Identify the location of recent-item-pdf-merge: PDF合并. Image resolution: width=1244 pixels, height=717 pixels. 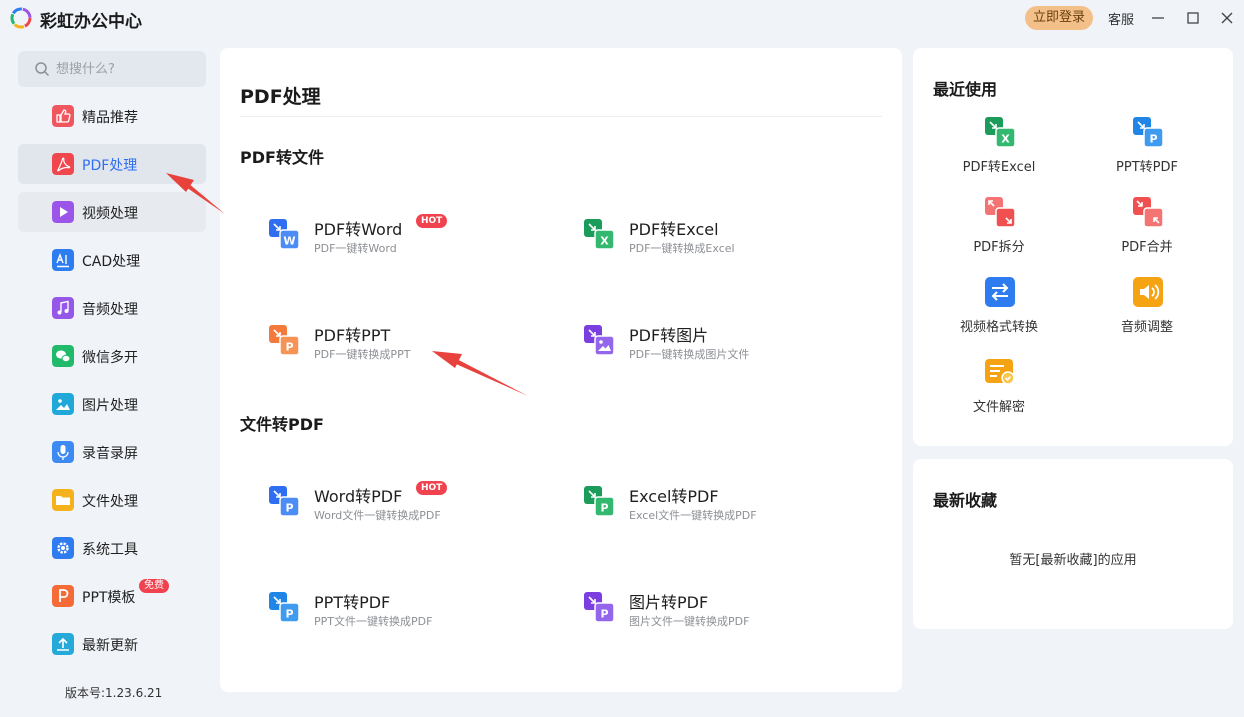
(1147, 228).